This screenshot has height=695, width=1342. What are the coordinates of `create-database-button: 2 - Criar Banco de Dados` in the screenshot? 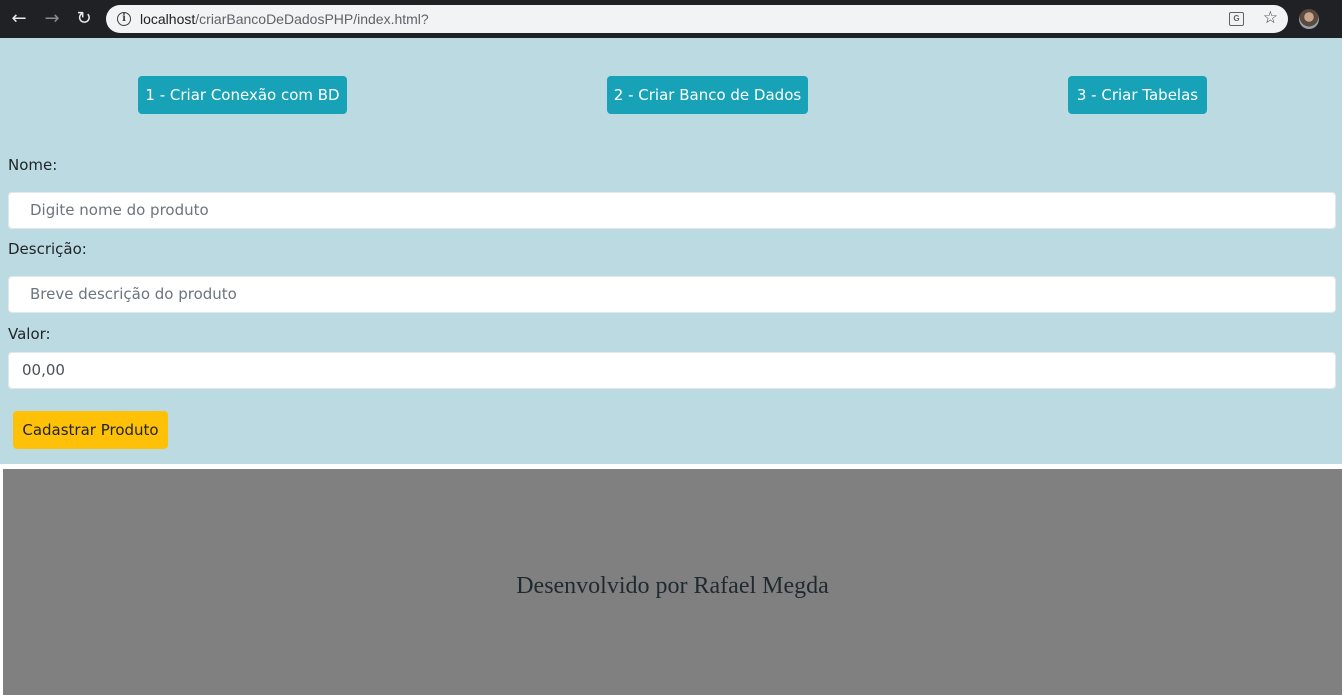 It's located at (707, 95).